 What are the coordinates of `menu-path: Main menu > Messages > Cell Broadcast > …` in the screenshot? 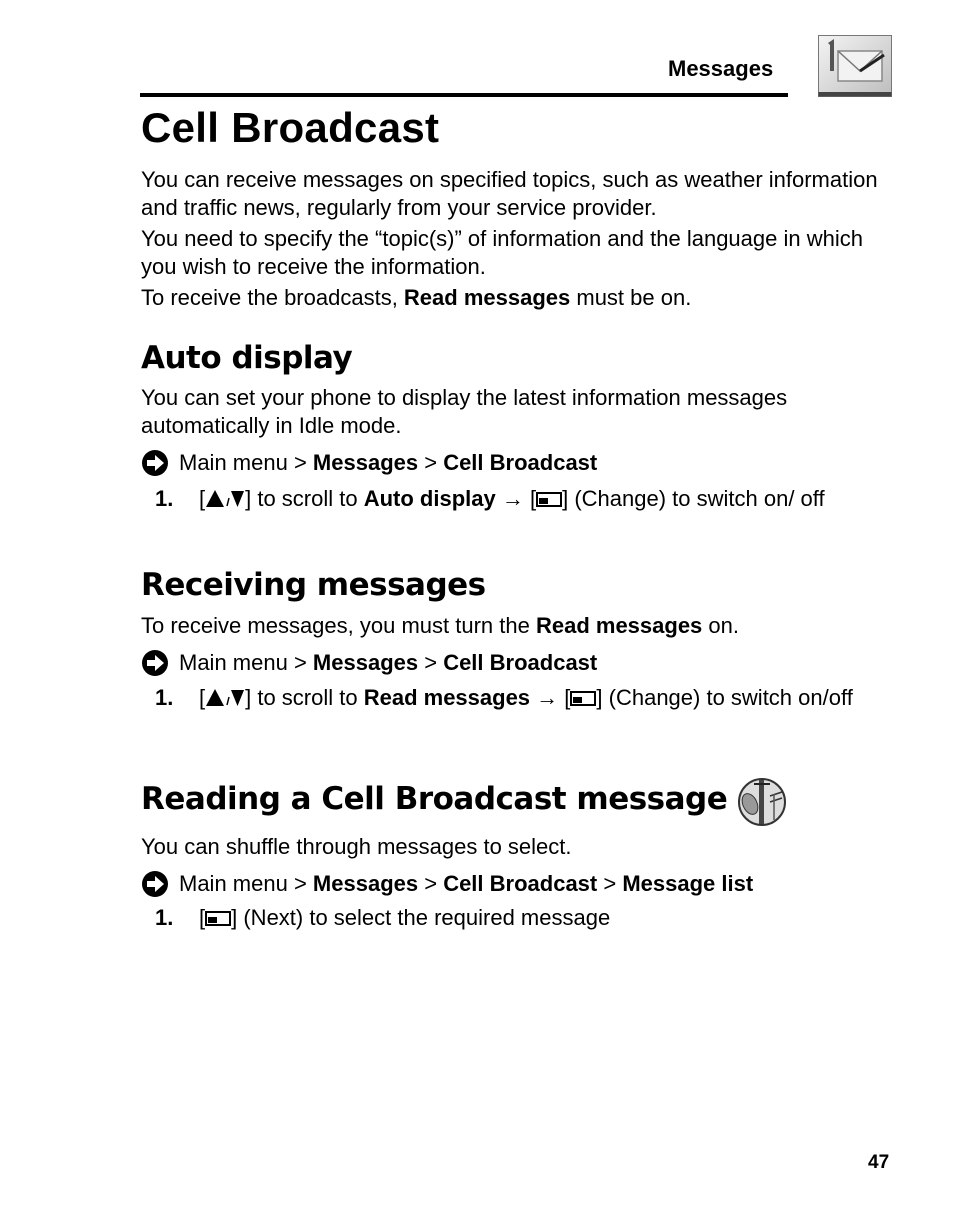 It's located at (447, 884).